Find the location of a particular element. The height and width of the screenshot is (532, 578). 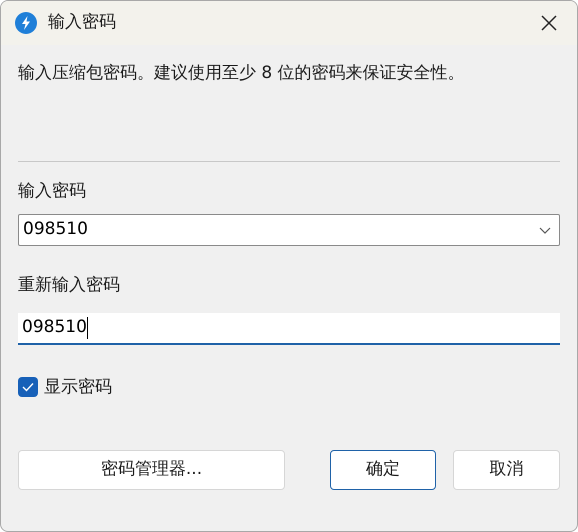

check-icon is located at coordinates (28, 387).